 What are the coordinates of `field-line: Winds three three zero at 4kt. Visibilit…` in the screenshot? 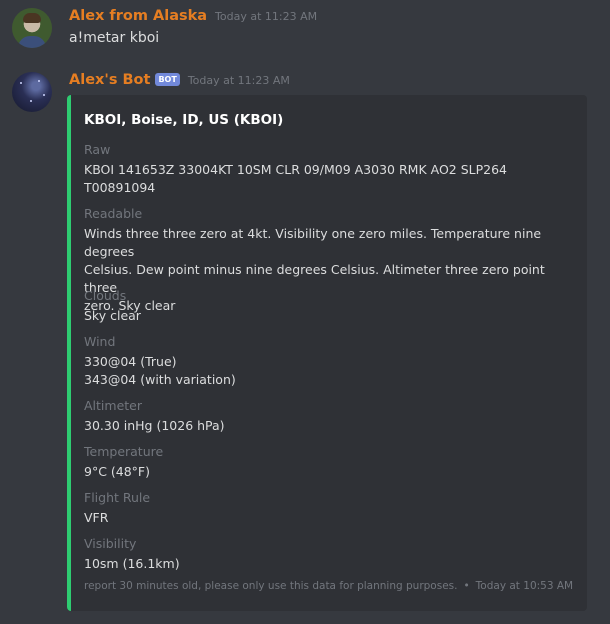 It's located at (313, 242).